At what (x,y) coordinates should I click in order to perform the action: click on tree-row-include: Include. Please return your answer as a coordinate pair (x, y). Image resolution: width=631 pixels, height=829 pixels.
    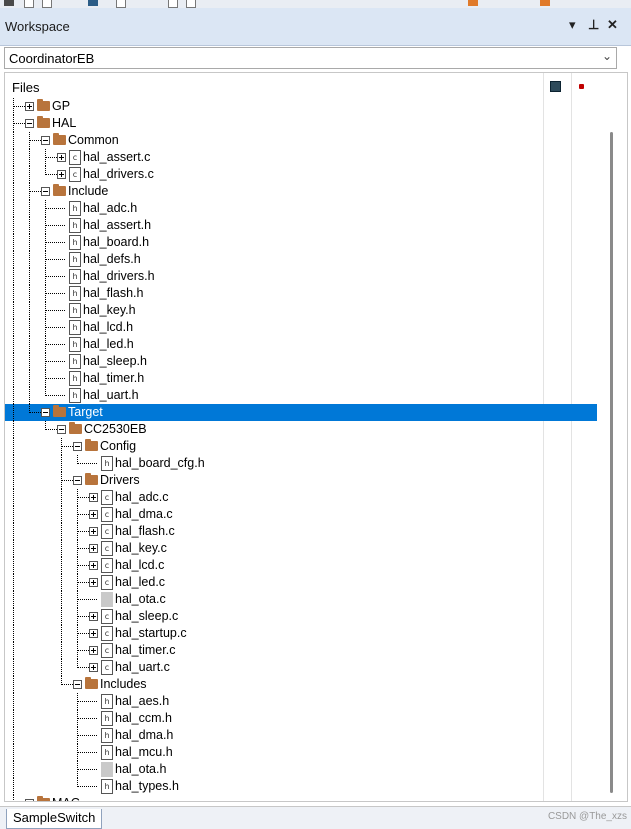
    Looking at the image, I should click on (301, 191).